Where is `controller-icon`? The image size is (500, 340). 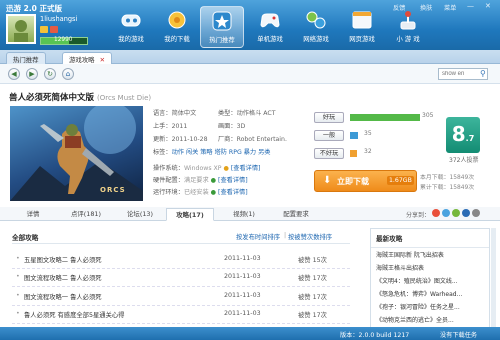
controller-icon is located at coordinates (270, 20).